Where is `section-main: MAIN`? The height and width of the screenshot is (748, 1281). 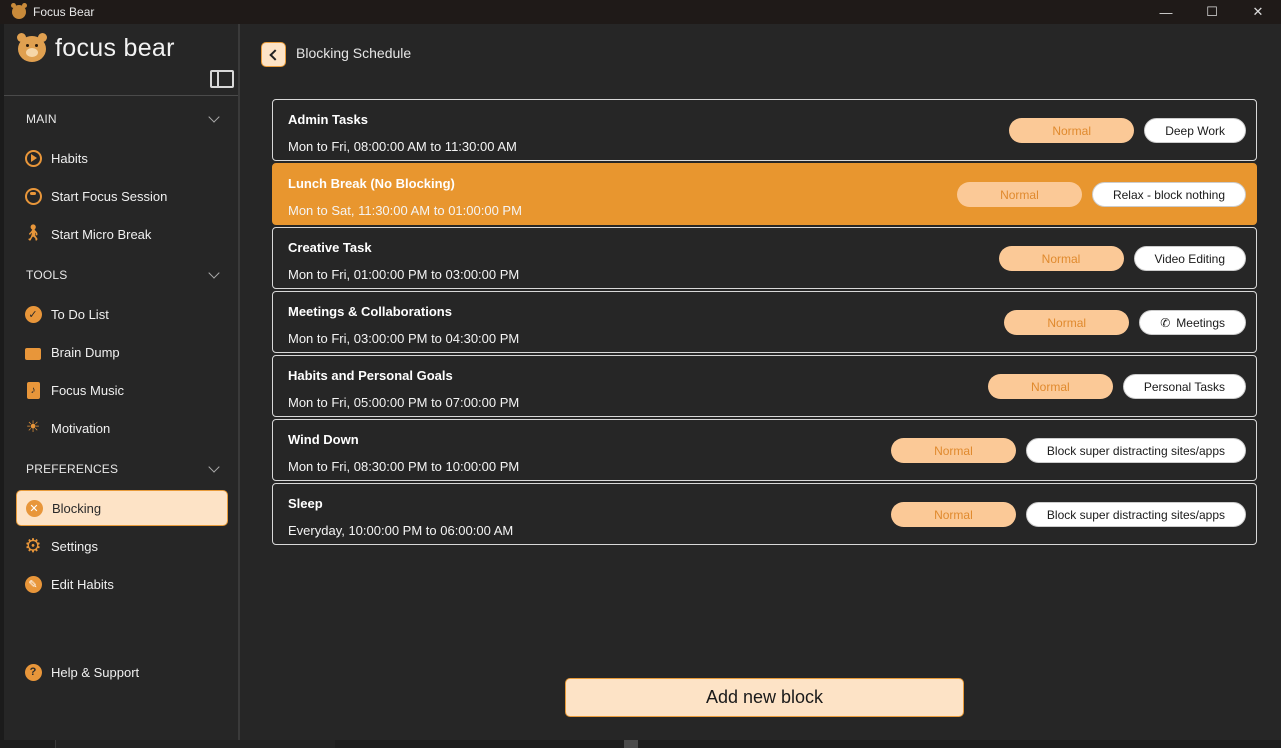
section-main: MAIN is located at coordinates (124, 118).